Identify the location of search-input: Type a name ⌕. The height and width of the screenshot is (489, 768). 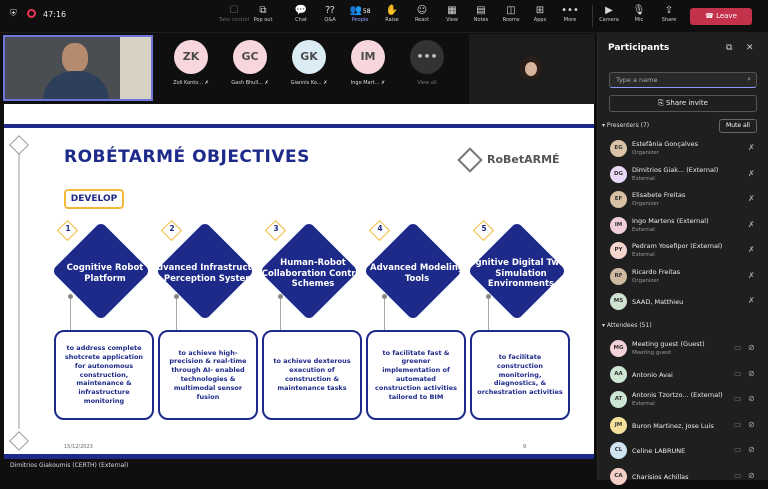
(683, 80).